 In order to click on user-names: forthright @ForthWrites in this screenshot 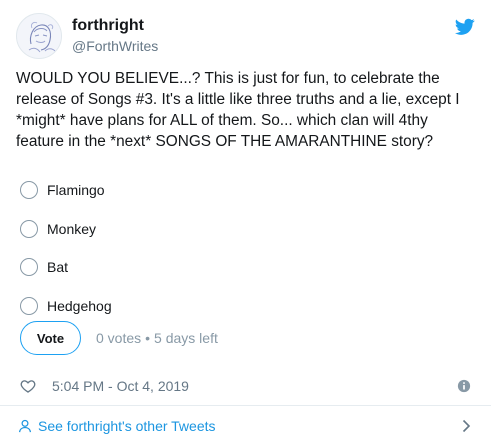, I will do `click(115, 35)`.